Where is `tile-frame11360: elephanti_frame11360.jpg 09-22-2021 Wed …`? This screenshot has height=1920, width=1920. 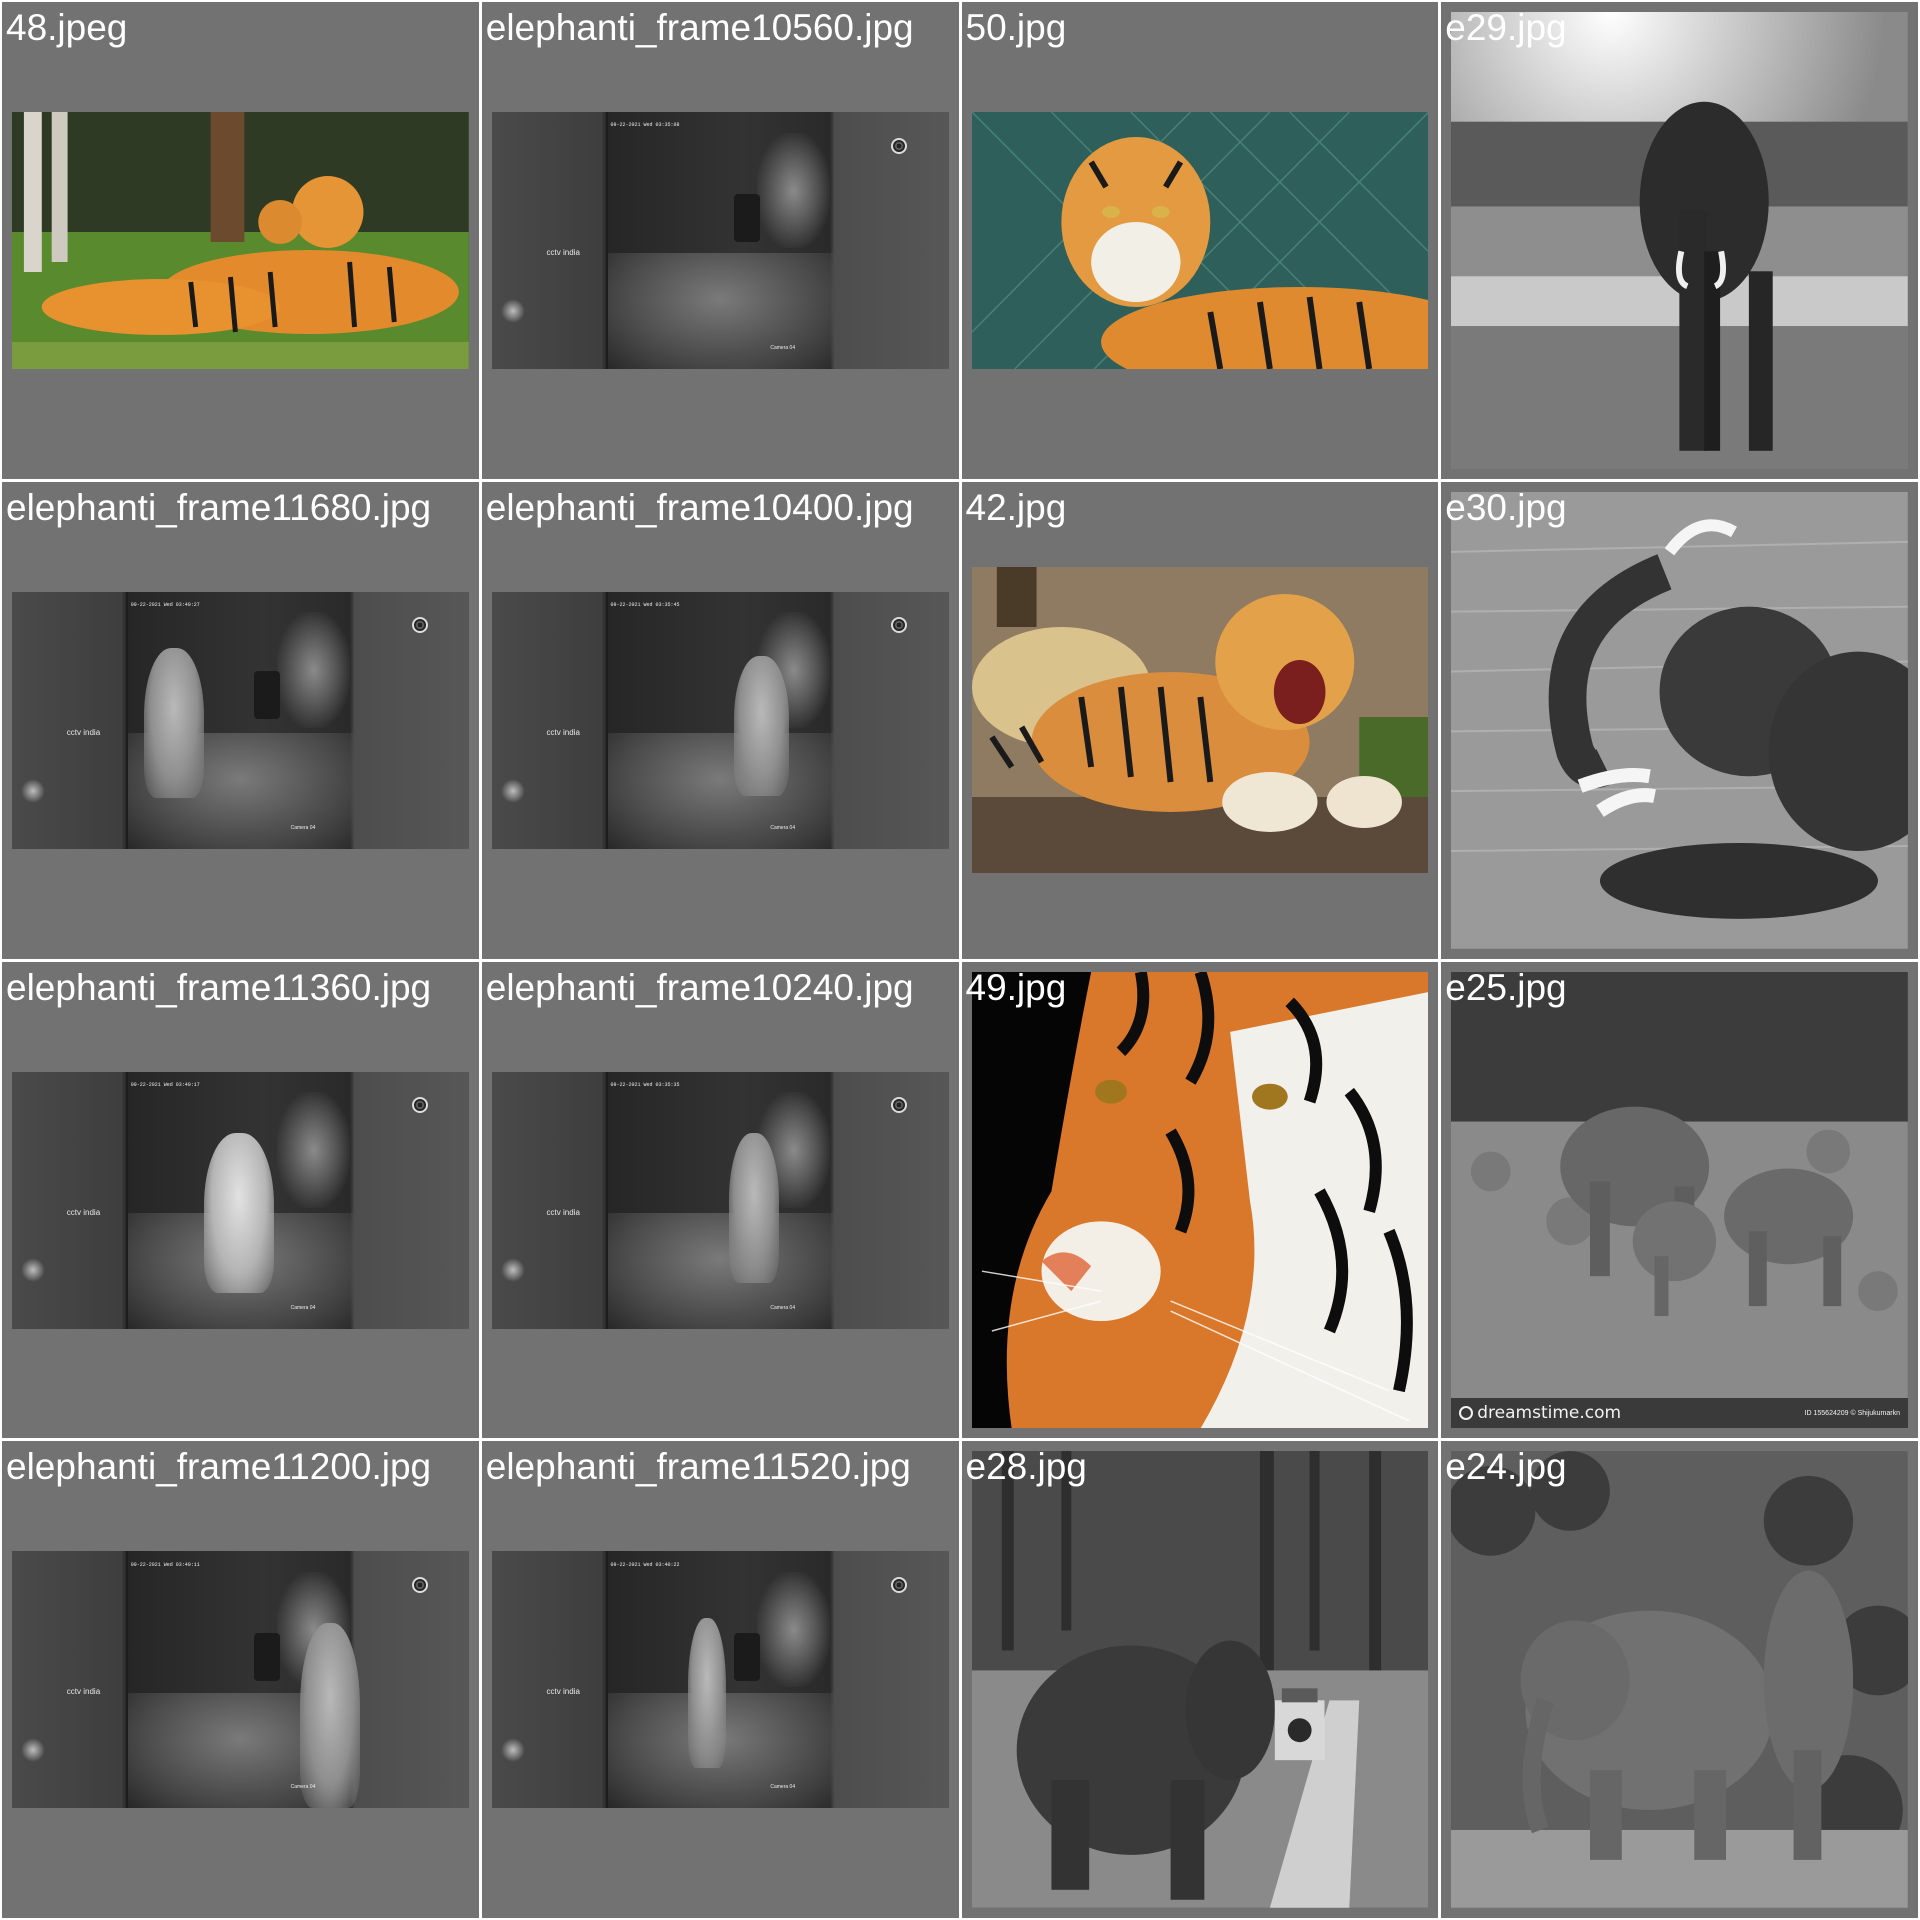 tile-frame11360: elephanti_frame11360.jpg 09-22-2021 Wed … is located at coordinates (240, 1200).